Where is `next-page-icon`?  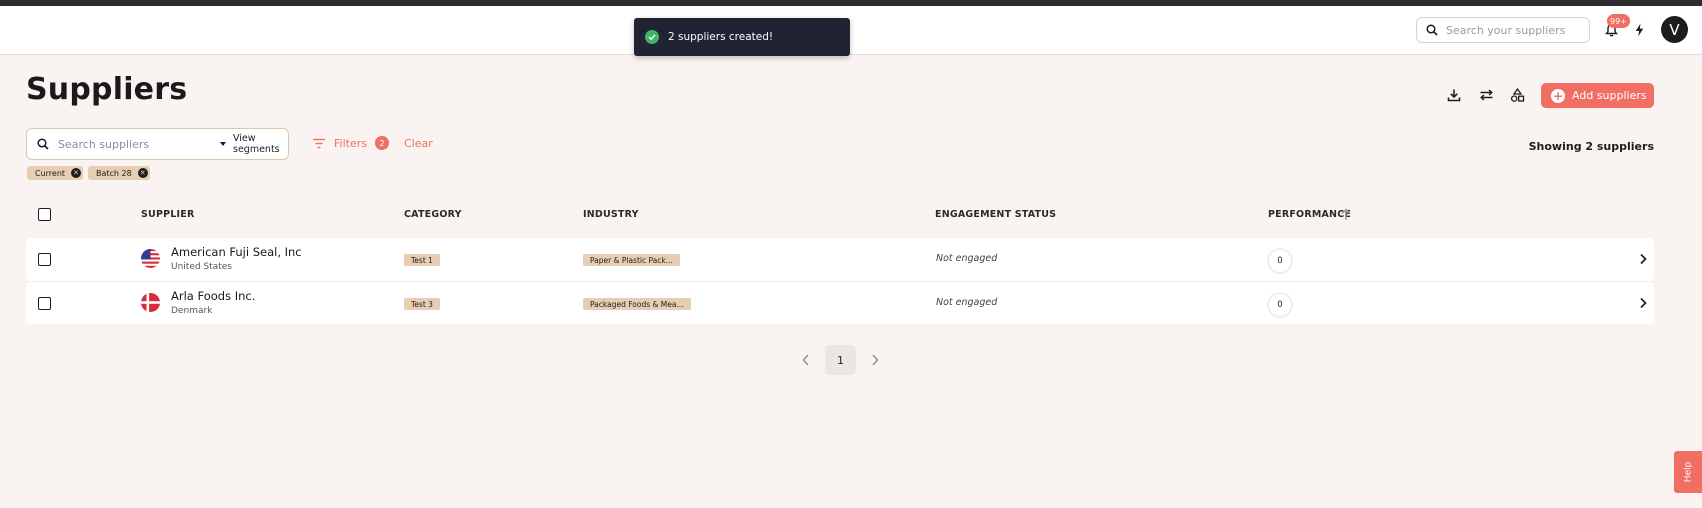 next-page-icon is located at coordinates (875, 360).